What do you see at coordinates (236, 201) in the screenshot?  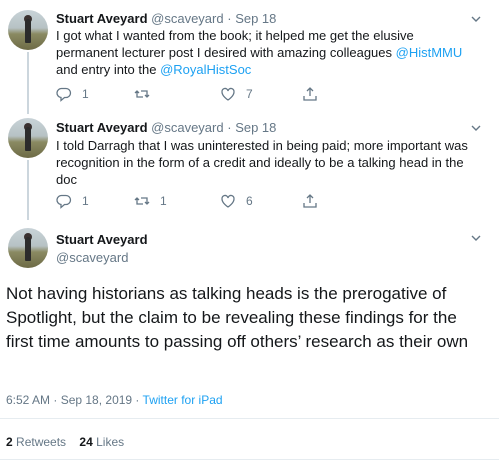 I see `like-button: 6` at bounding box center [236, 201].